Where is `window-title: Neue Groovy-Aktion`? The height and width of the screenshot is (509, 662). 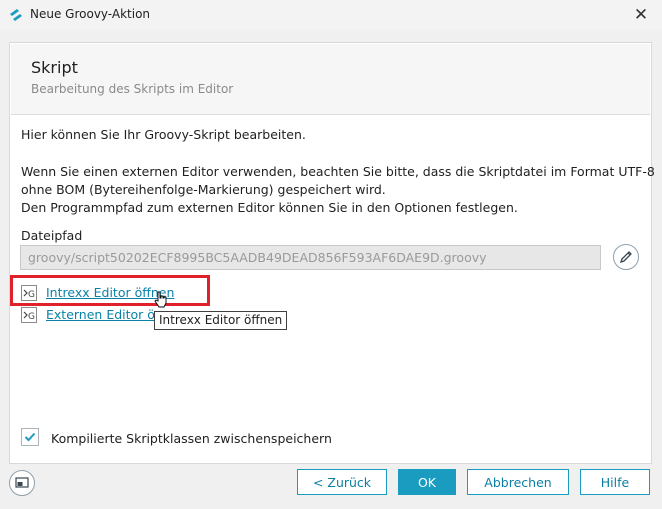 window-title: Neue Groovy-Aktion is located at coordinates (90, 14).